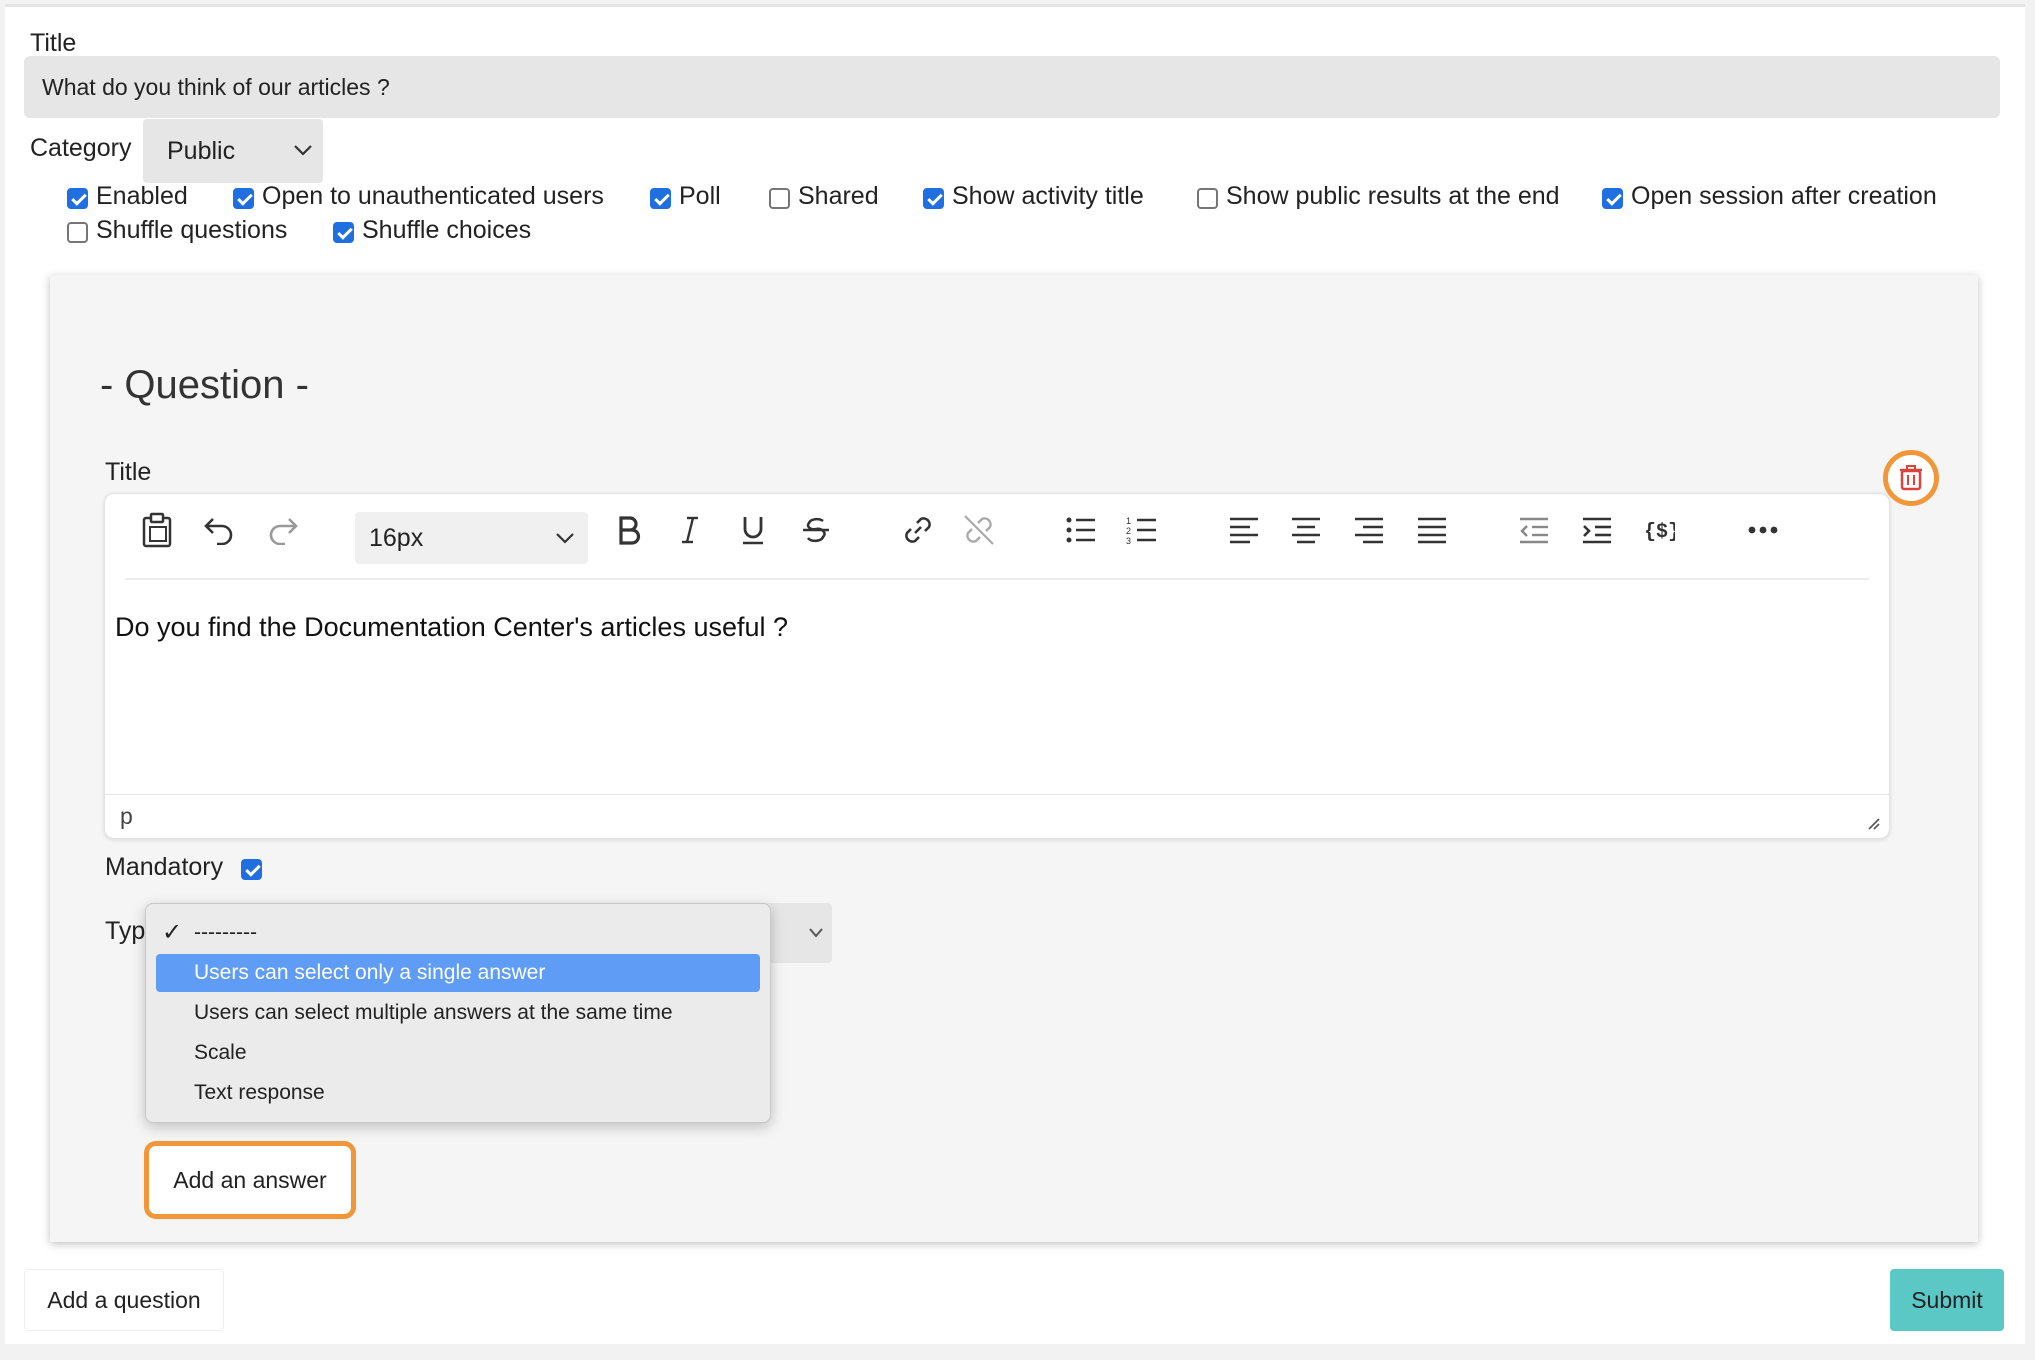 Image resolution: width=2035 pixels, height=1360 pixels. I want to click on shuffle-choices-checkbox, so click(343, 232).